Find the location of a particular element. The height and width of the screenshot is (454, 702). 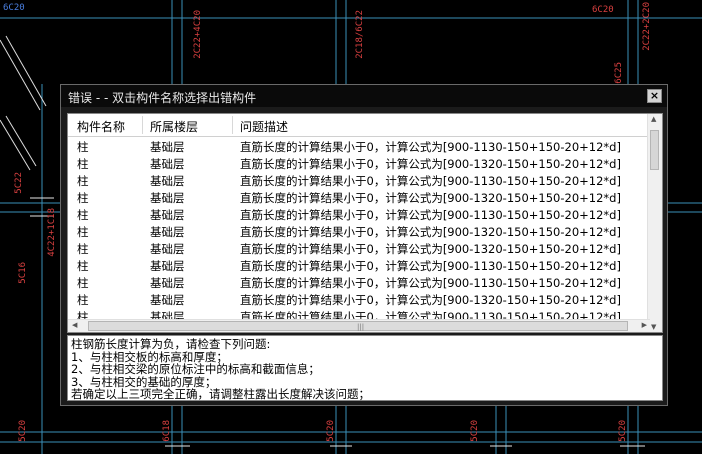

cad-label: 4C22+1C18 is located at coordinates (52, 232).